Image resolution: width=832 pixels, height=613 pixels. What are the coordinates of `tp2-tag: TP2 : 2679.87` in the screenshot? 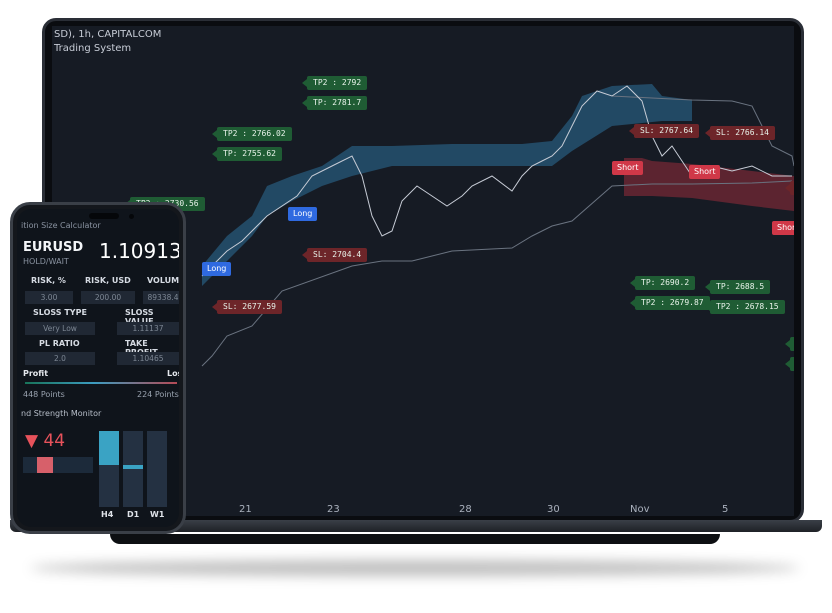 It's located at (670, 303).